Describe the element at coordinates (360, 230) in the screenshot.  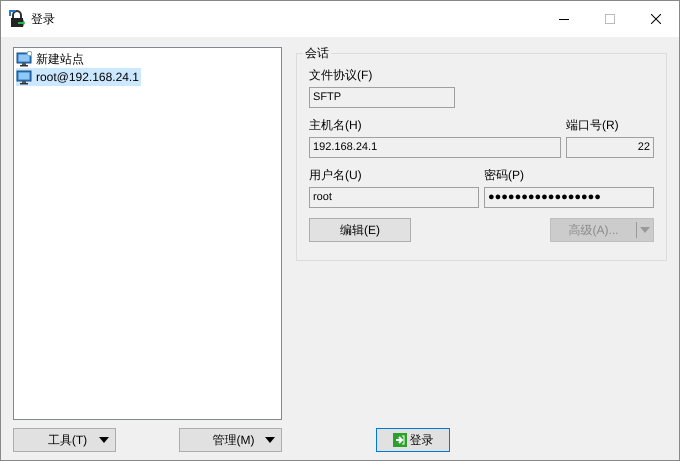
I see `edit-button: 编辑(E)` at that location.